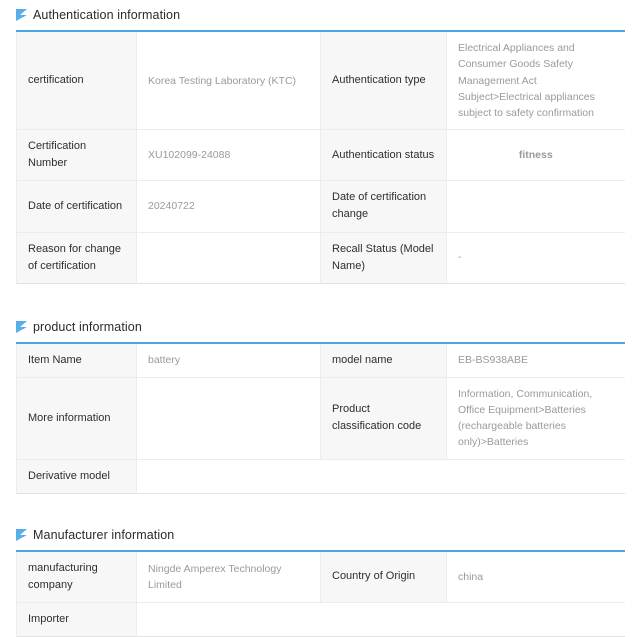  What do you see at coordinates (228, 418) in the screenshot?
I see `row-value-more-information` at bounding box center [228, 418].